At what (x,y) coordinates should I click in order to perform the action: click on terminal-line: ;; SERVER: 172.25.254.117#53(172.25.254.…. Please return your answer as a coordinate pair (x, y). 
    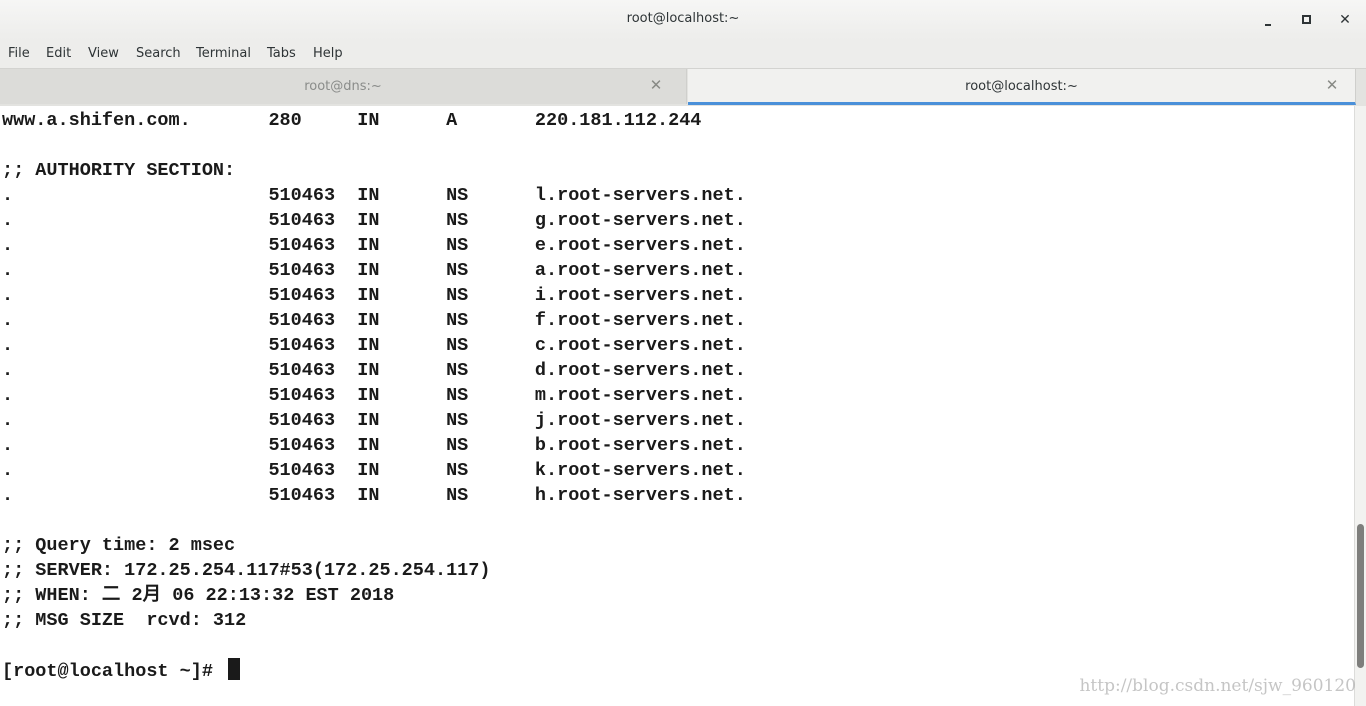
    Looking at the image, I should click on (246, 570).